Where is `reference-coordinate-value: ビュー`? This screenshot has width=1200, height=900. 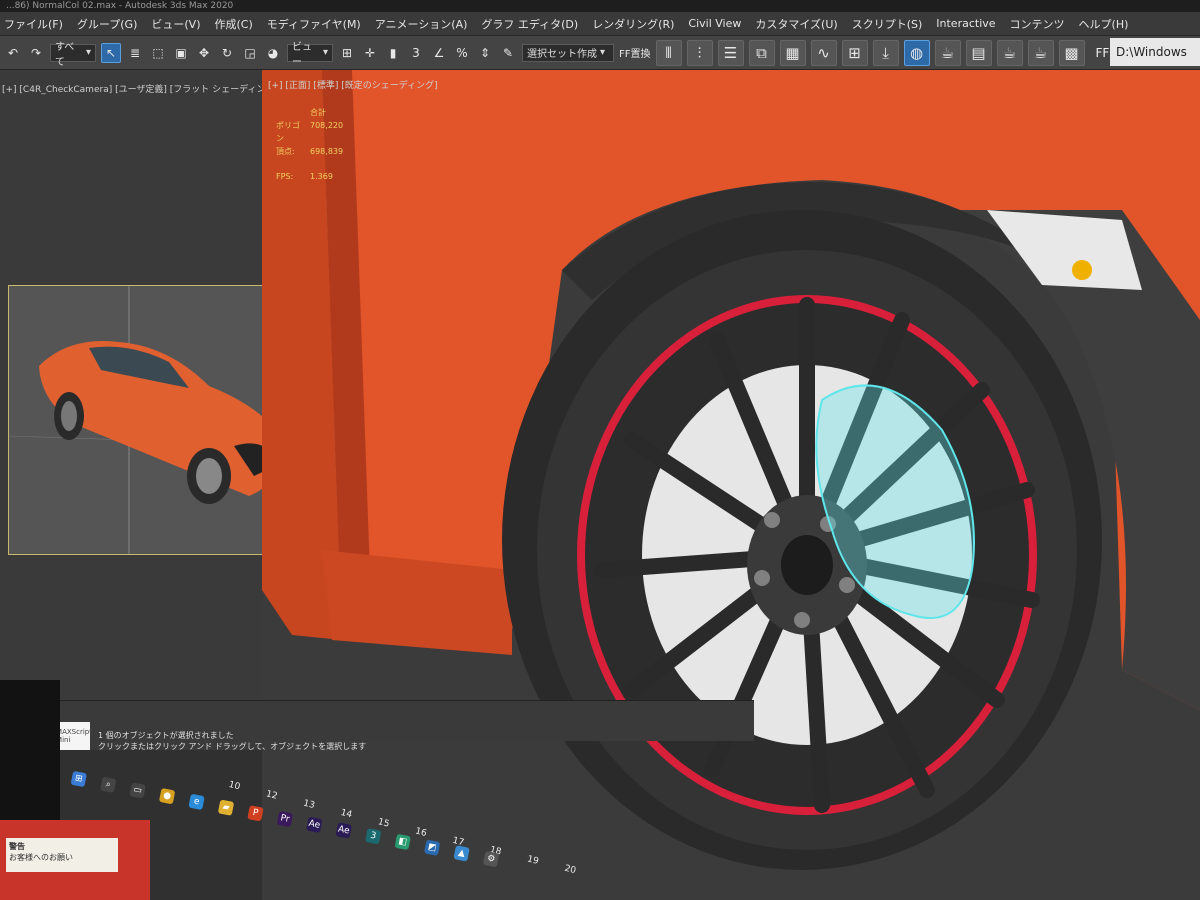 reference-coordinate-value: ビュー is located at coordinates (302, 54).